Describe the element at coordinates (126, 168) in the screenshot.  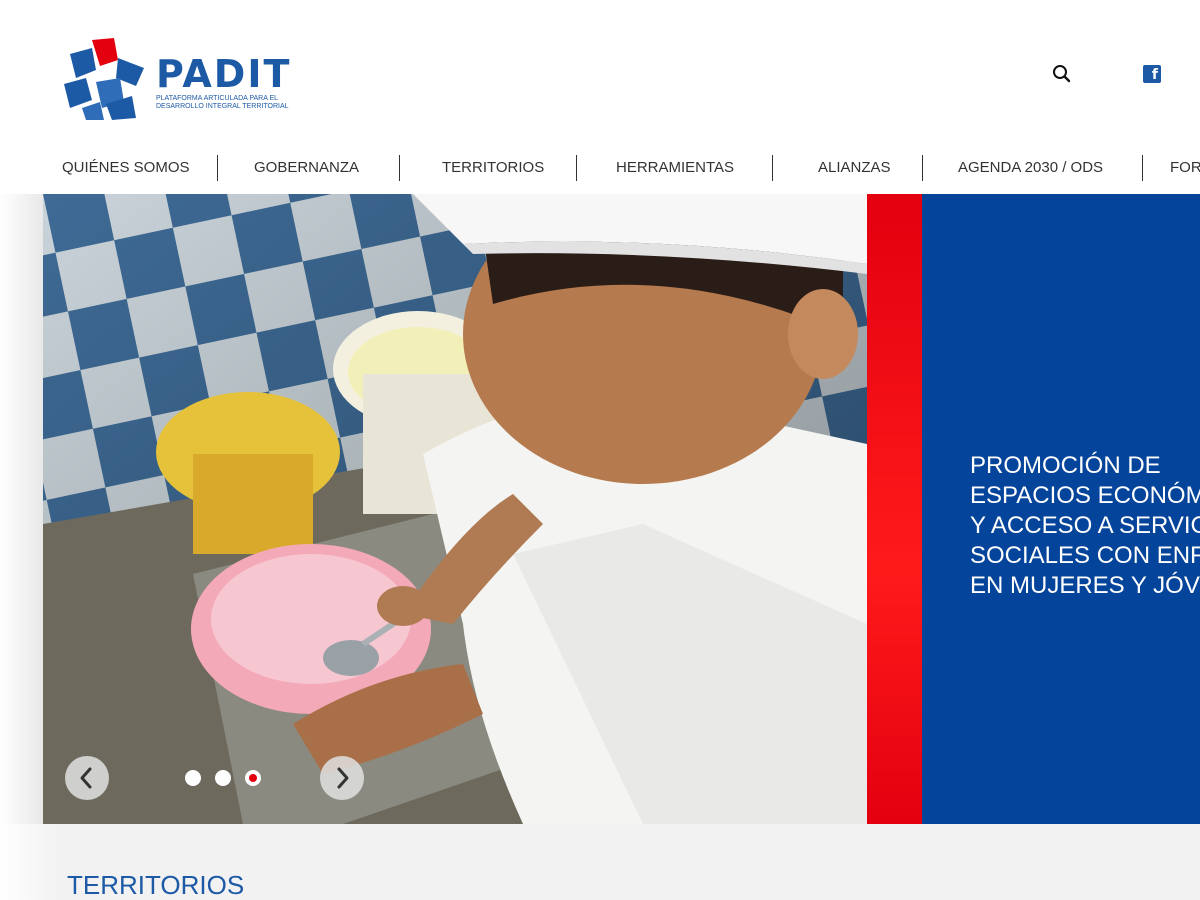
I see `nav-item-quienes-somos: QUIÉNES SOMOS` at that location.